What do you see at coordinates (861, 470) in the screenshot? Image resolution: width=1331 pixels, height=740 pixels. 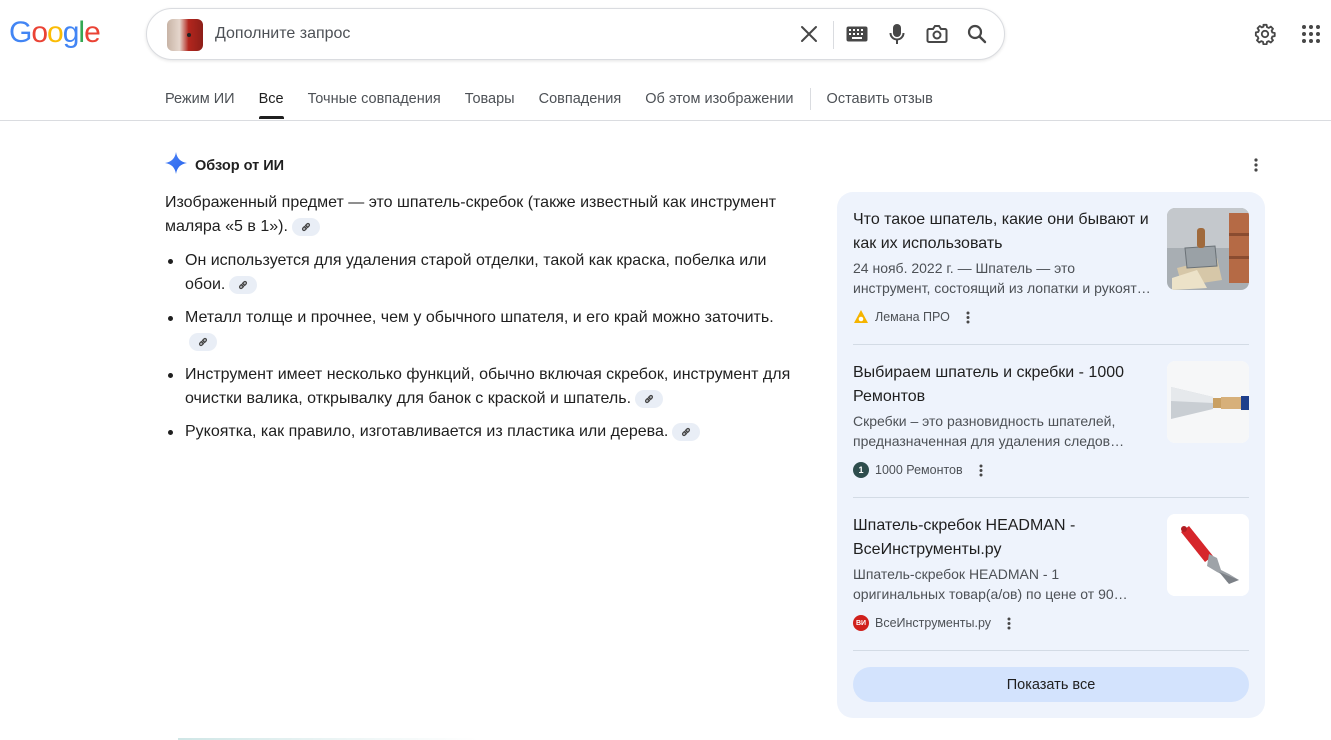 I see `site-favicon-icon: 1` at bounding box center [861, 470].